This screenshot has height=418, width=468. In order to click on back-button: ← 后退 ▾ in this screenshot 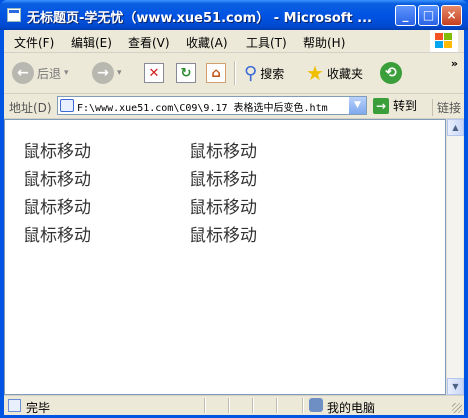, I will do `click(40, 73)`.